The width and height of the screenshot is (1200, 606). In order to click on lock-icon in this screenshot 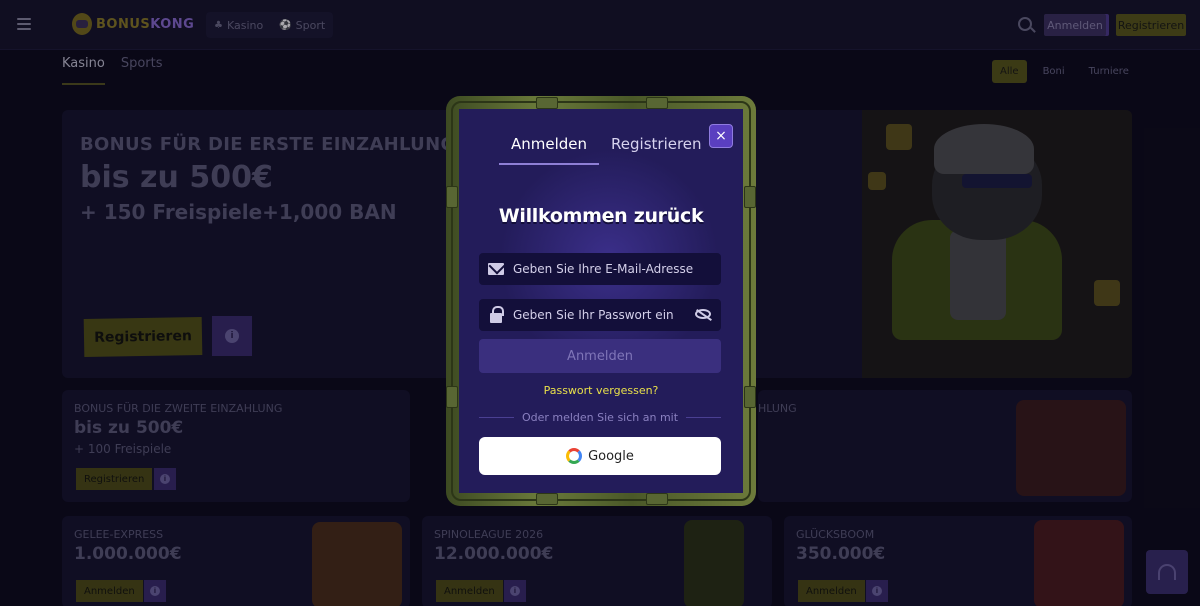, I will do `click(497, 314)`.